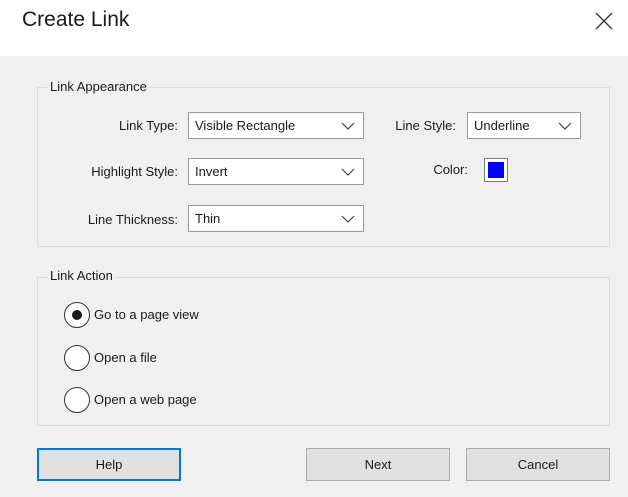 Image resolution: width=628 pixels, height=497 pixels. Describe the element at coordinates (538, 464) in the screenshot. I see `cancel-button: Cancel` at that location.